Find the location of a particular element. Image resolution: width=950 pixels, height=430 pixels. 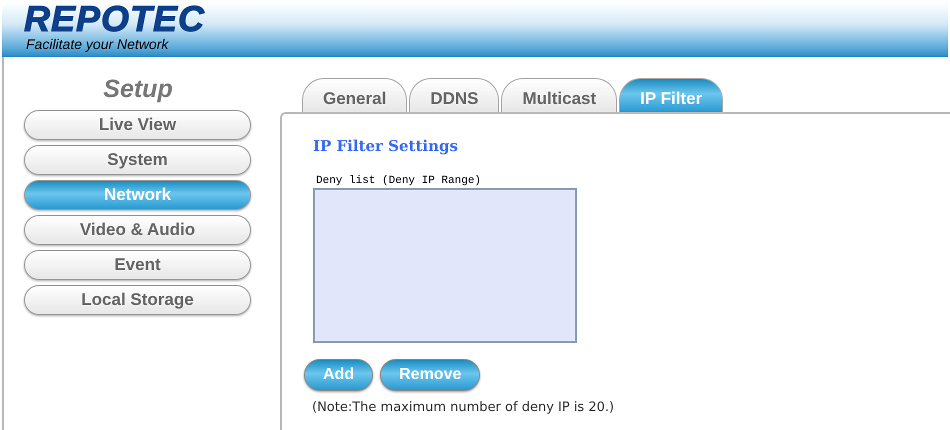

logo: REPOTEC is located at coordinates (115, 19).